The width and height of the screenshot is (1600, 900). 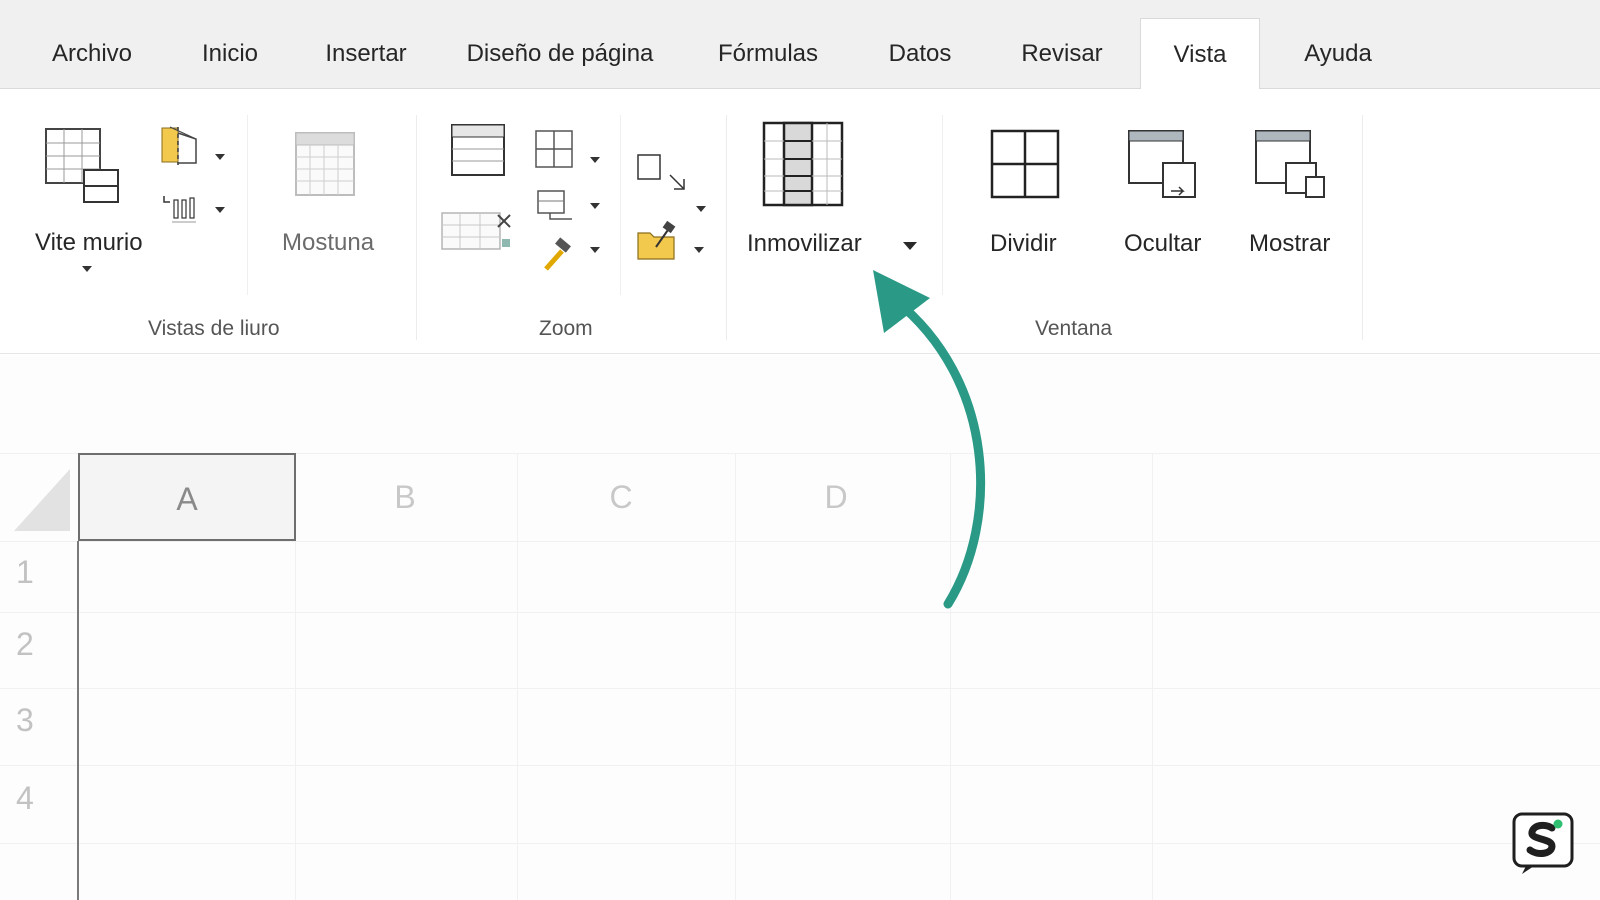 What do you see at coordinates (1162, 164) in the screenshot?
I see `hide-window-icon` at bounding box center [1162, 164].